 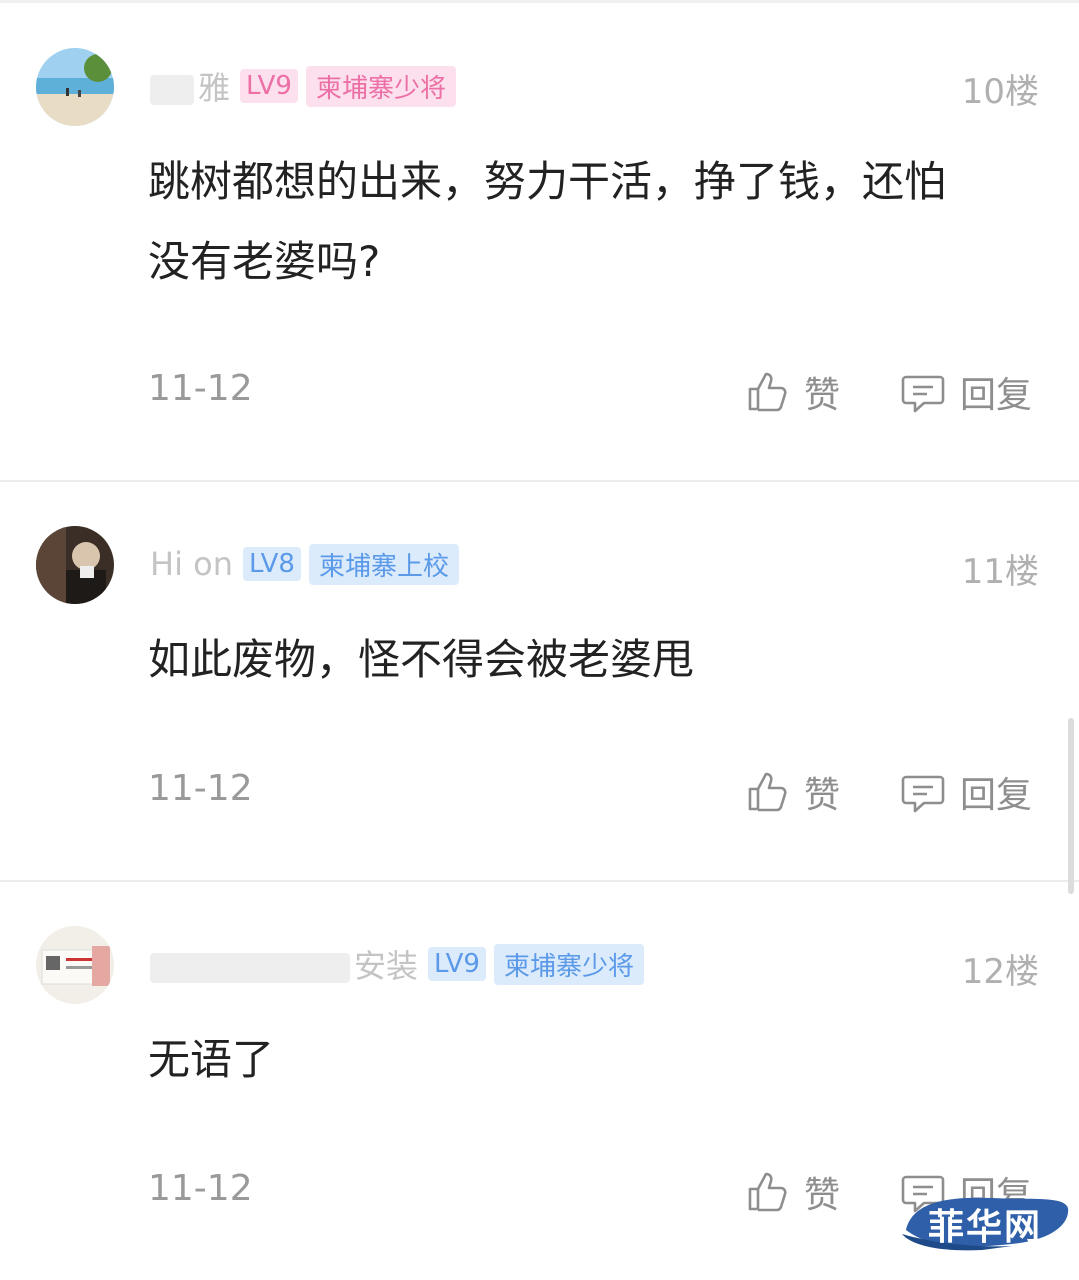 I want to click on username: 安装, so click(x=284, y=964).